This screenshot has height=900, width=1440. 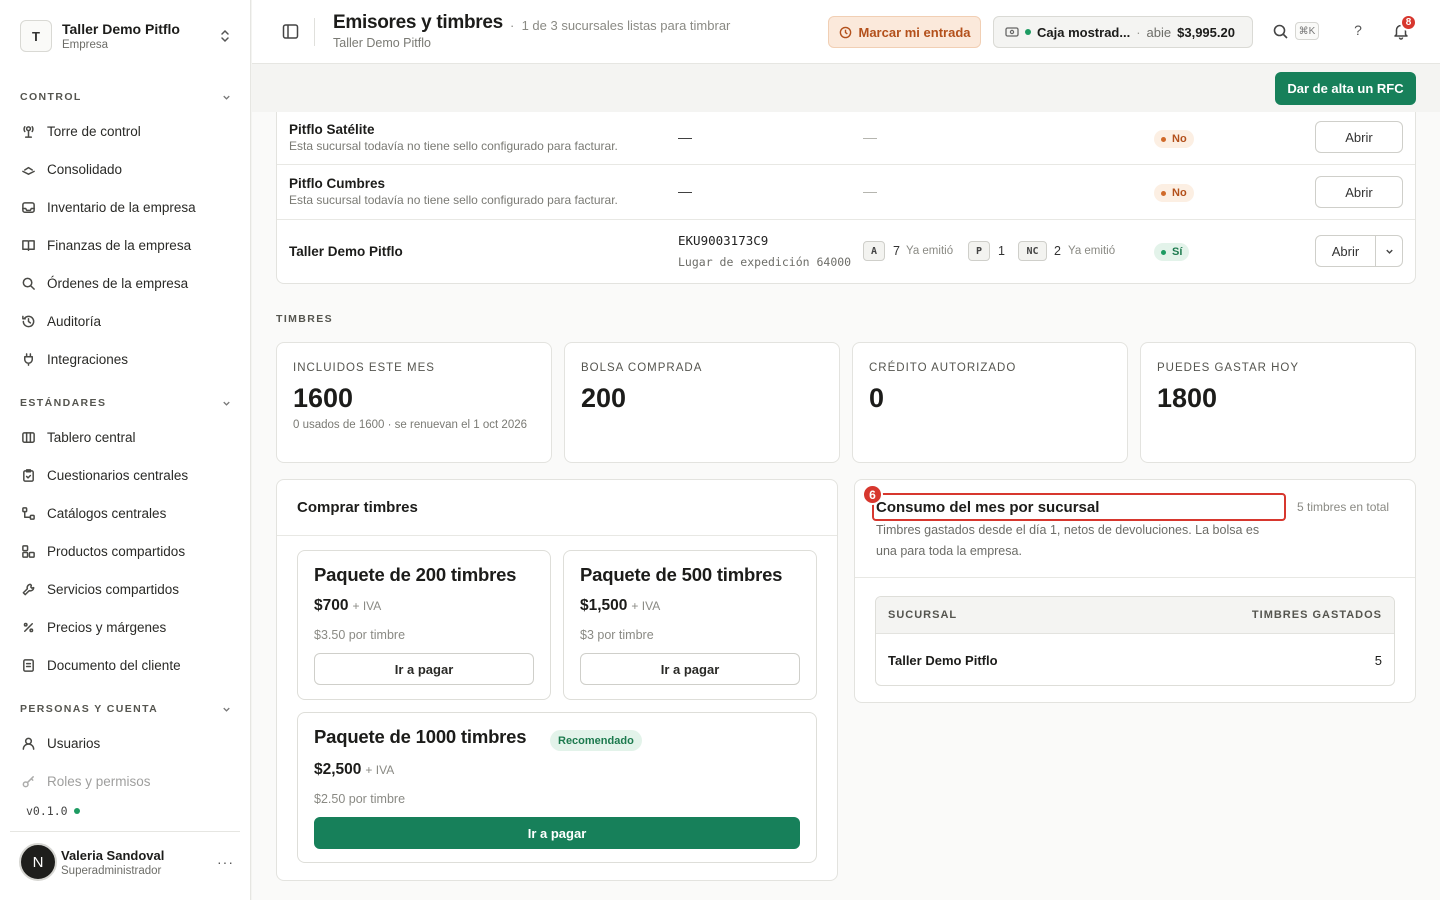 What do you see at coordinates (1345, 88) in the screenshot?
I see `add-rfc-button: Dar de alta un RFC` at bounding box center [1345, 88].